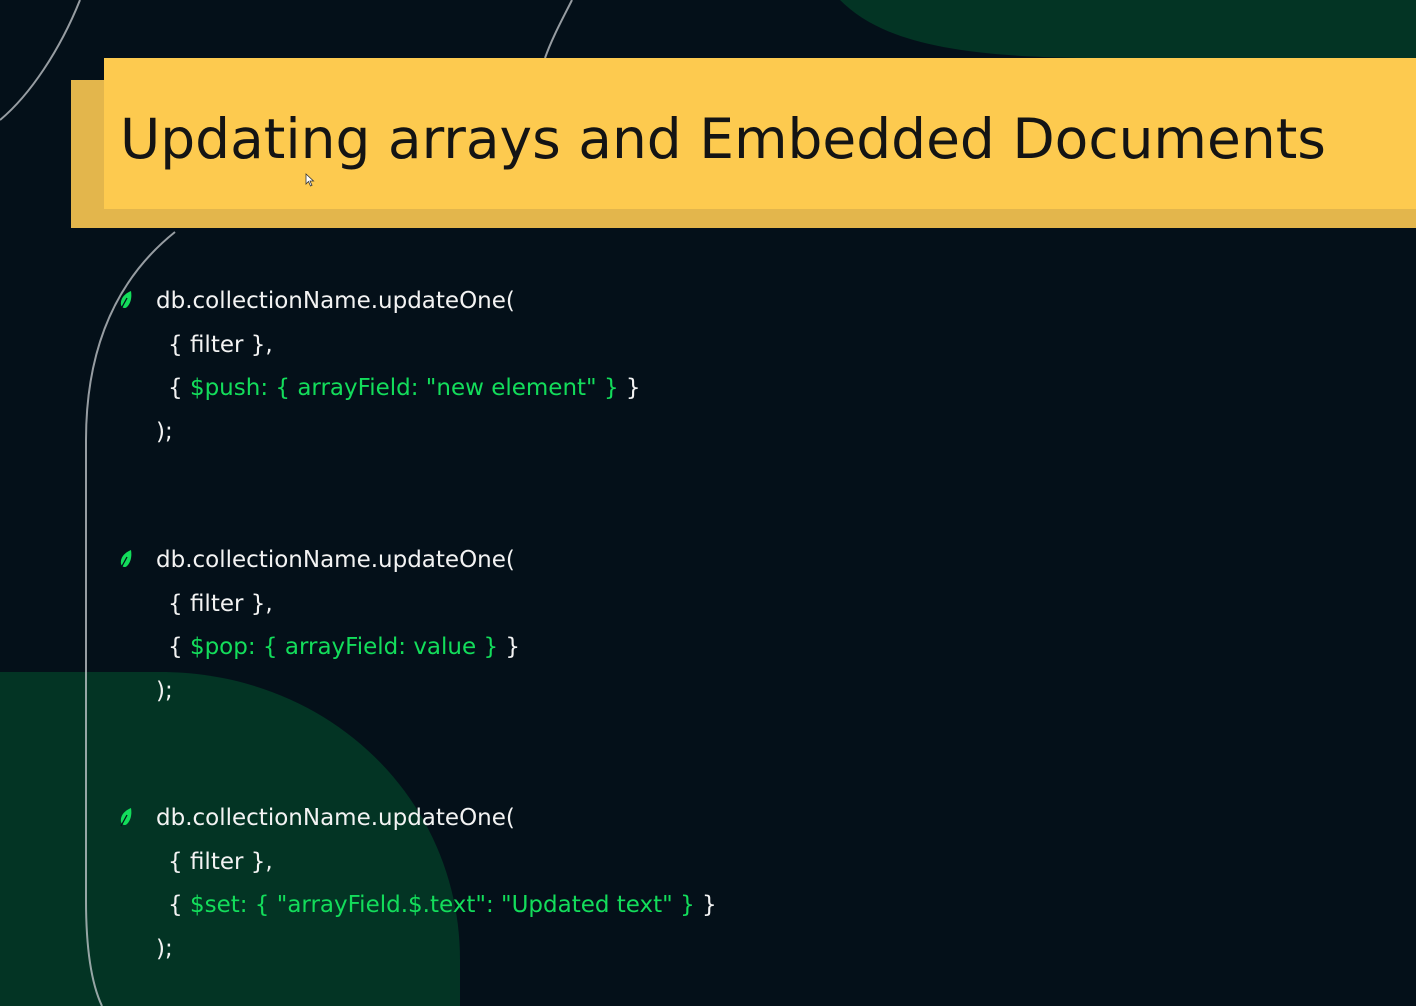 The height and width of the screenshot is (1006, 1416). I want to click on decor-green-blob-bottom, so click(230, 839).